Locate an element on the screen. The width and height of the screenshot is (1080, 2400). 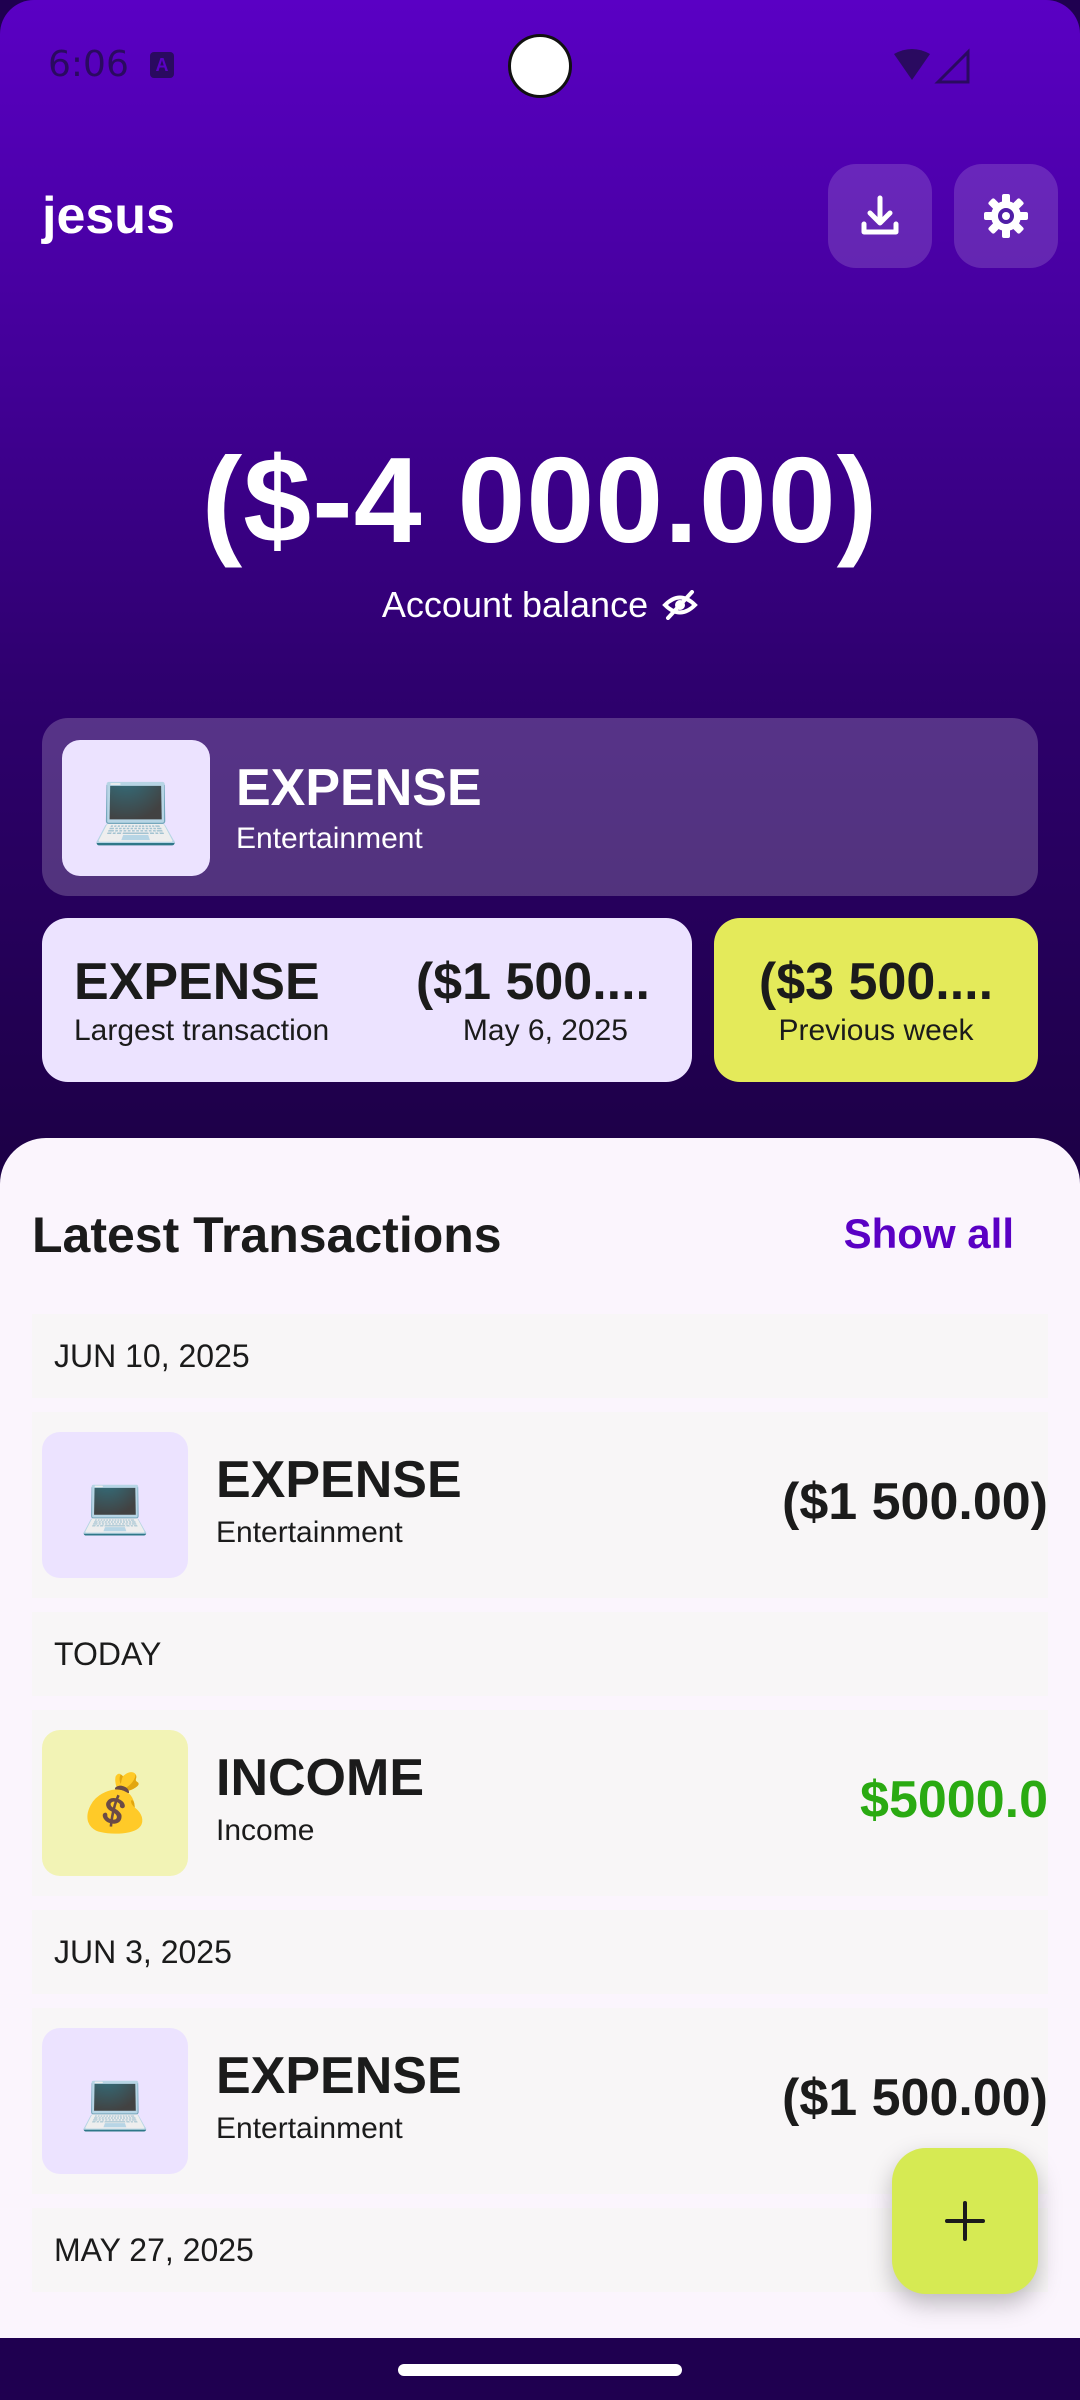
wifi-signal-icon is located at coordinates (932, 66).